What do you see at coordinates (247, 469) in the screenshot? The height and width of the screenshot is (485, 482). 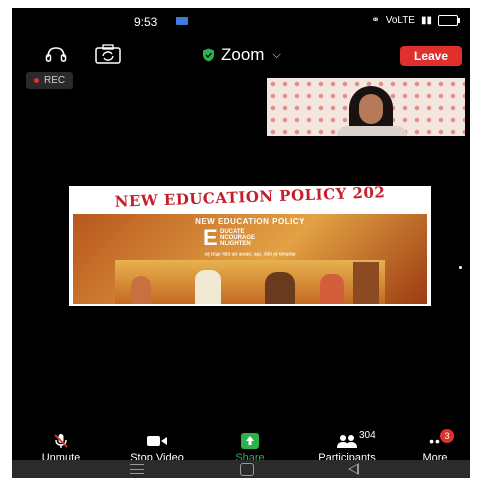 I see `home-icon` at bounding box center [247, 469].